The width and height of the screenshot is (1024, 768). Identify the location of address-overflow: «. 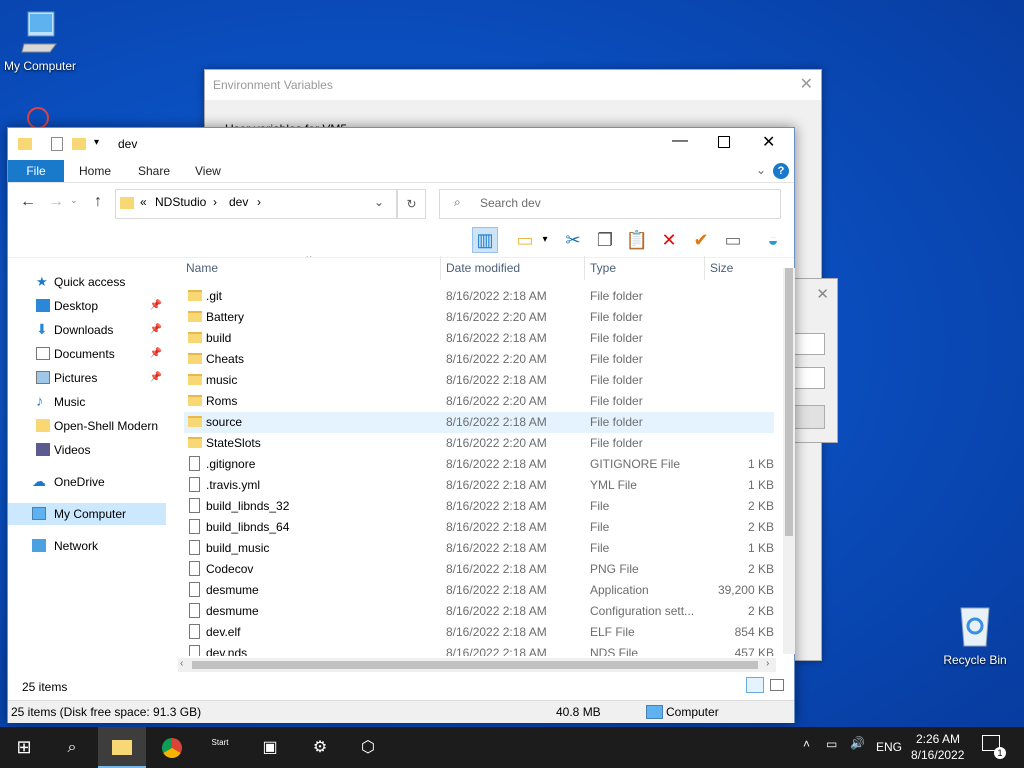
(143, 202).